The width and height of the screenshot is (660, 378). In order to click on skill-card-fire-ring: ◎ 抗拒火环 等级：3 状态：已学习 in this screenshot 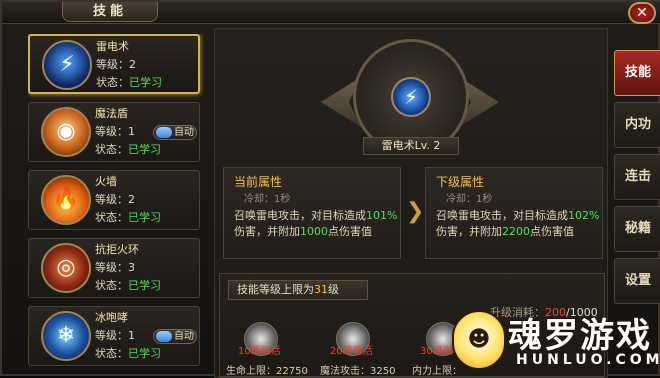, I will do `click(114, 268)`.